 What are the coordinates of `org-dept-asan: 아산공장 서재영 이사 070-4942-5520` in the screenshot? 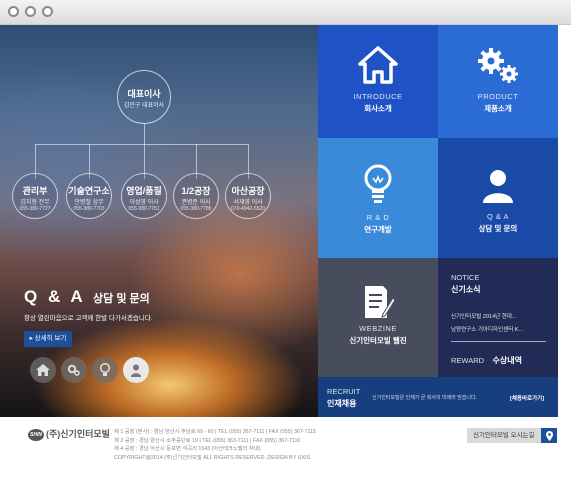 It's located at (248, 196).